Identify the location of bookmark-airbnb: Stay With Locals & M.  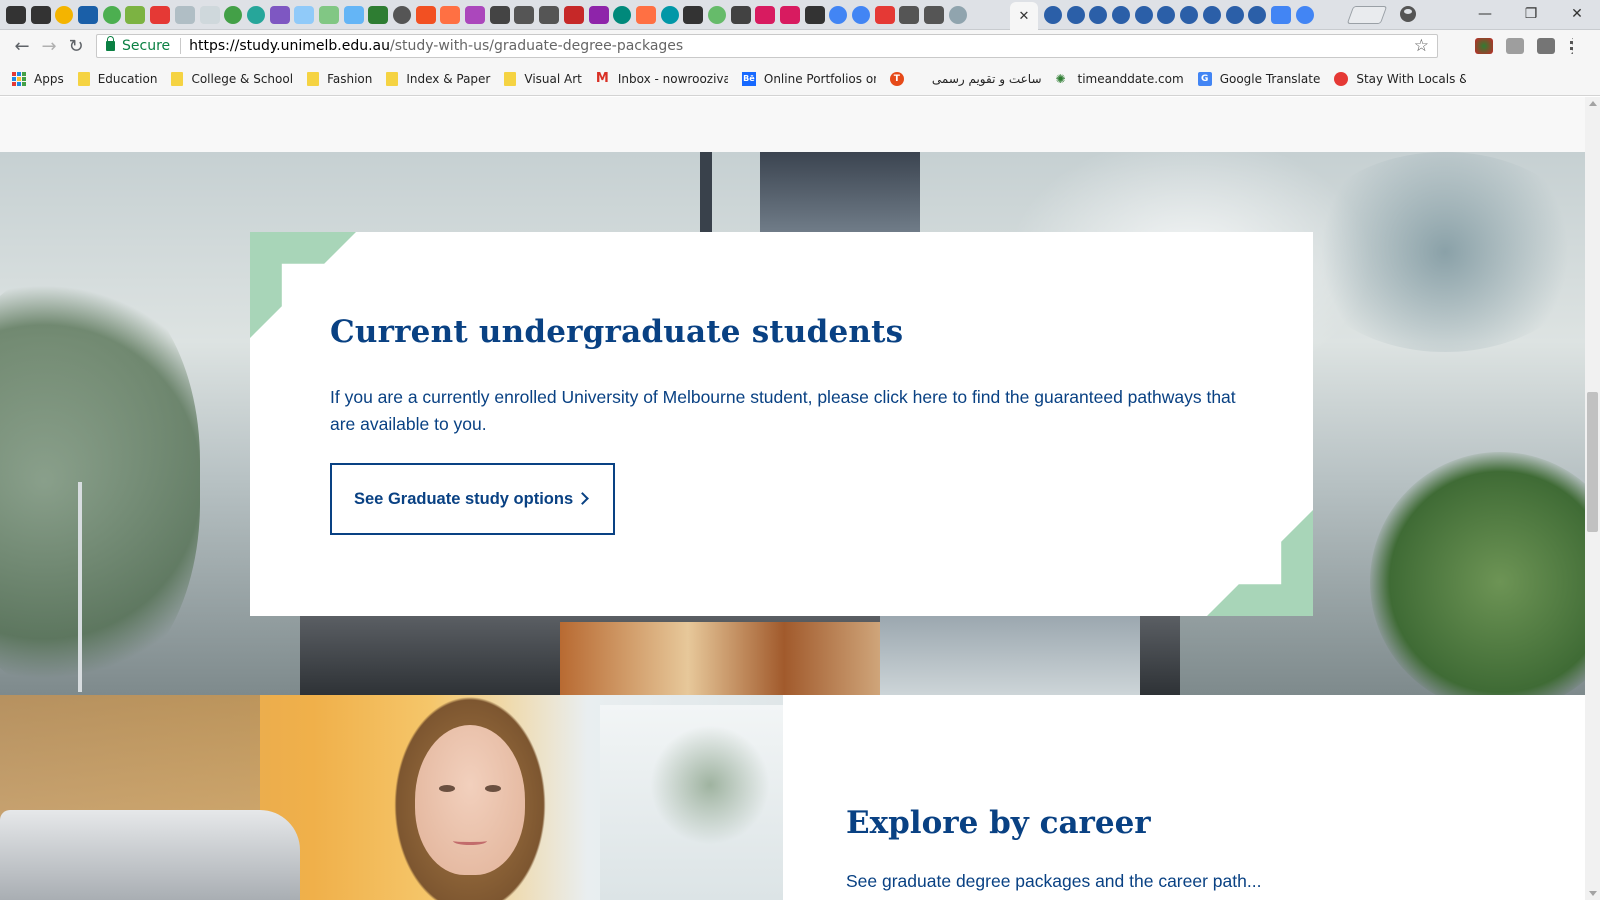
(1400, 78).